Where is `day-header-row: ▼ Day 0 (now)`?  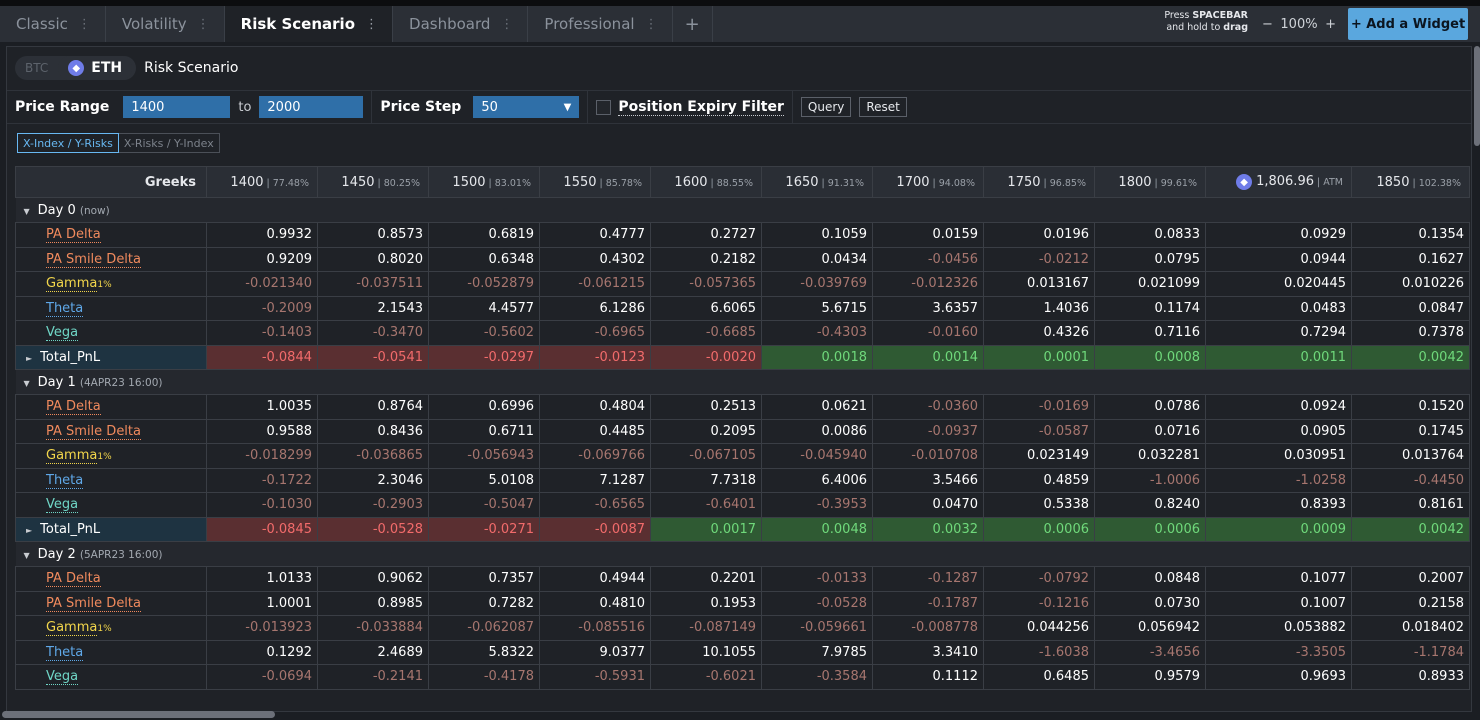 day-header-row: ▼ Day 0 (now) is located at coordinates (742, 210).